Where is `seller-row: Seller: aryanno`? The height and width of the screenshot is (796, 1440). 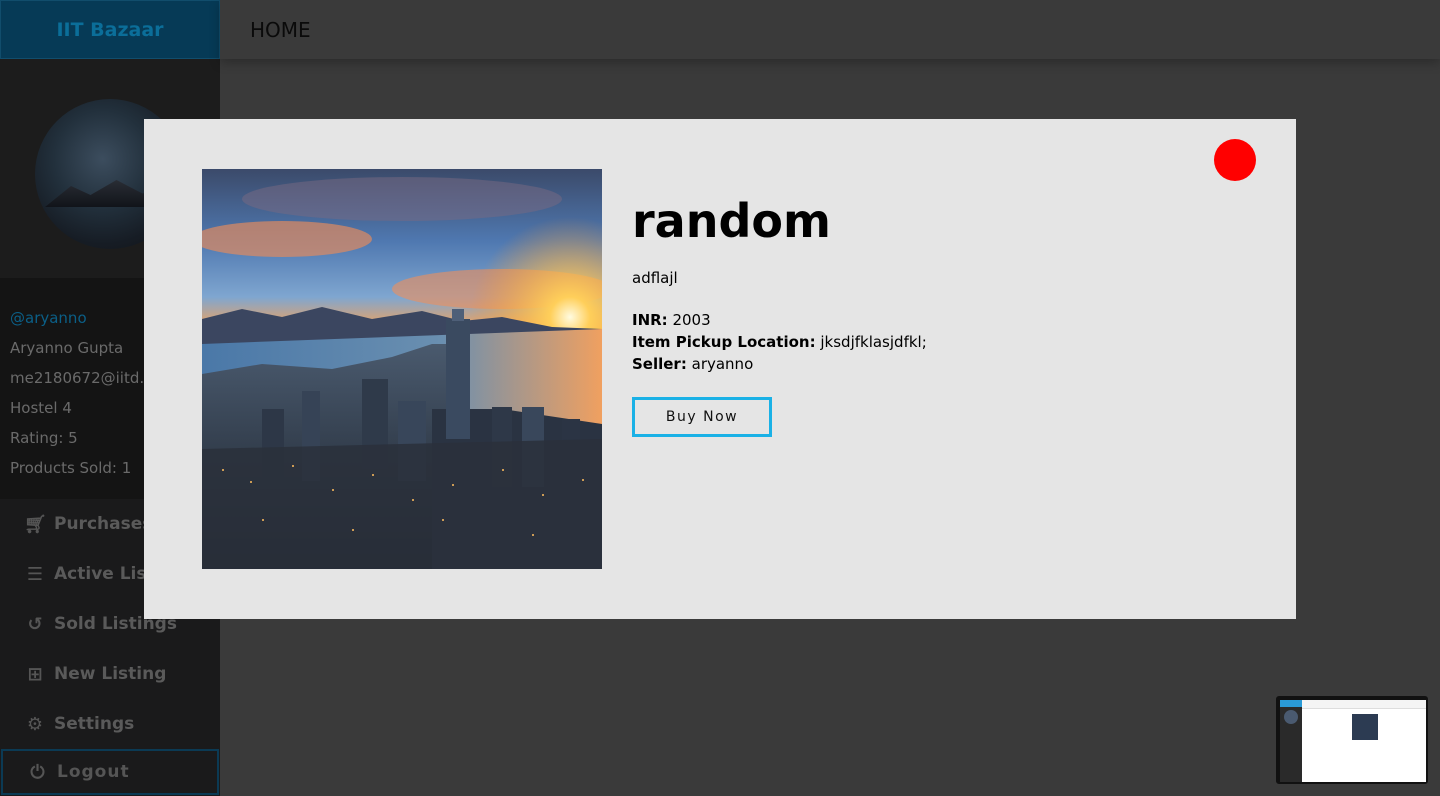
seller-row: Seller: aryanno is located at coordinates (912, 364).